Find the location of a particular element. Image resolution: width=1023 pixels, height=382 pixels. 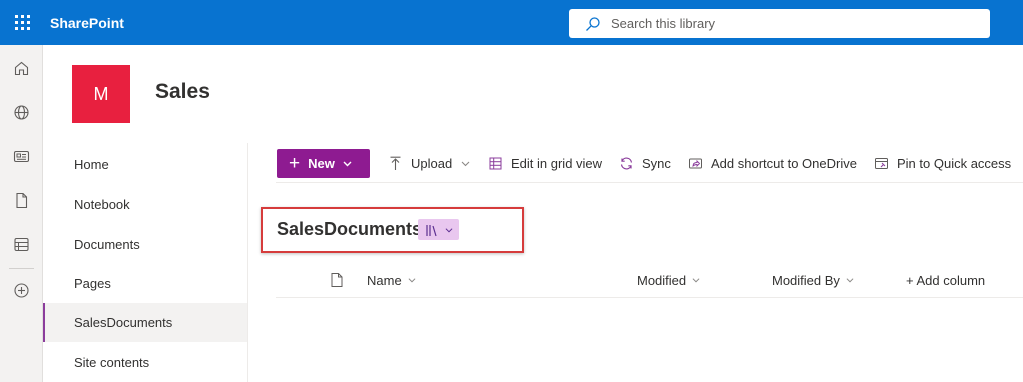

app-launcher-icon is located at coordinates (22, 22).